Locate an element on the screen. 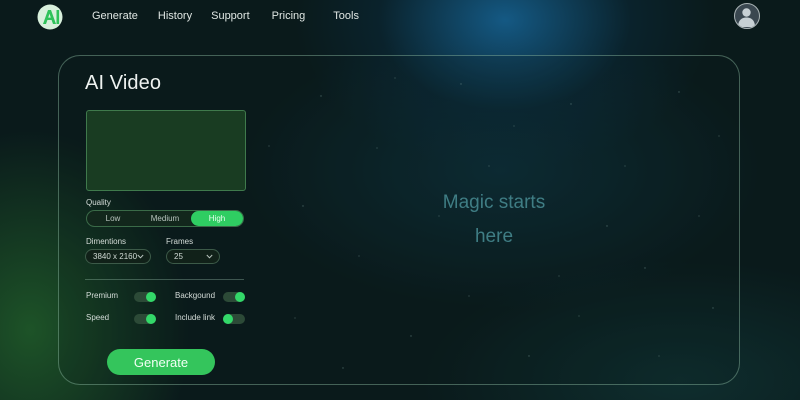  quality-option-medium: Medium is located at coordinates (165, 218).